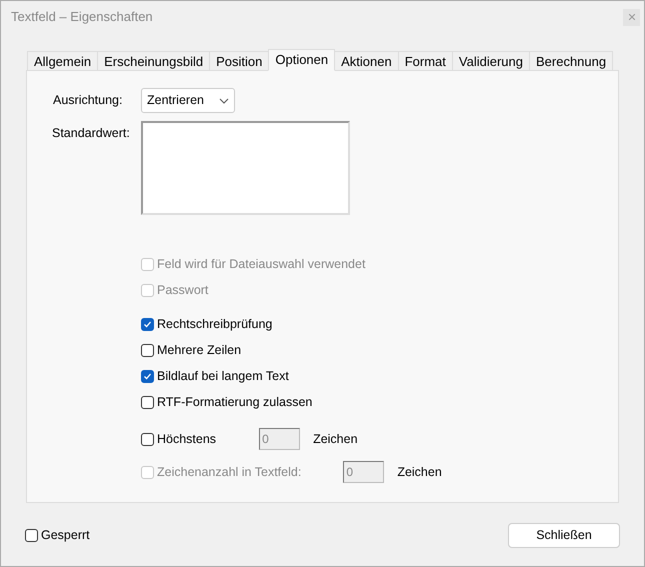 Image resolution: width=645 pixels, height=567 pixels. I want to click on option-label: Höchstens, so click(186, 439).